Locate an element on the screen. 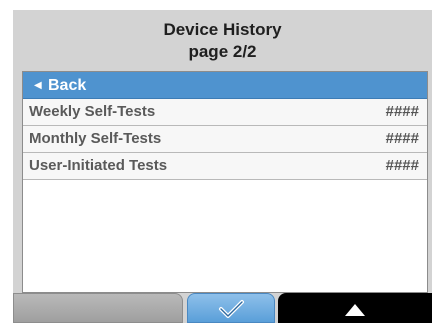 The height and width of the screenshot is (323, 437). menu-item-label: Weekly Self-Tests is located at coordinates (92, 111).